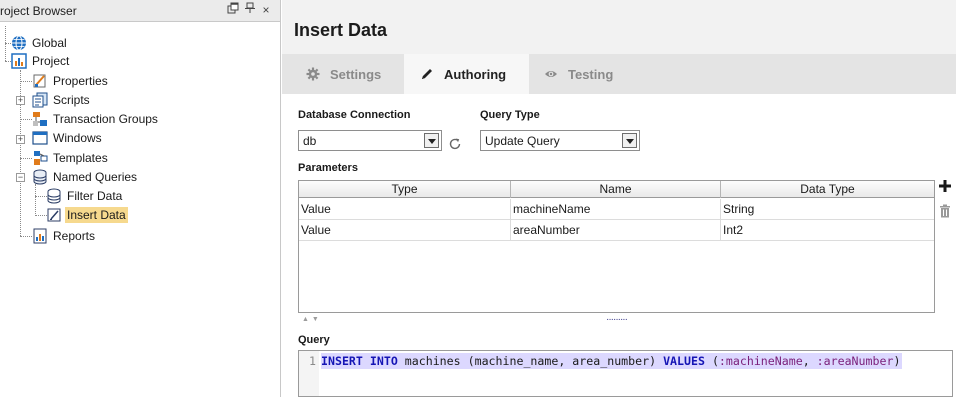 The height and width of the screenshot is (397, 956). What do you see at coordinates (310, 141) in the screenshot?
I see `database-connection-value: db` at bounding box center [310, 141].